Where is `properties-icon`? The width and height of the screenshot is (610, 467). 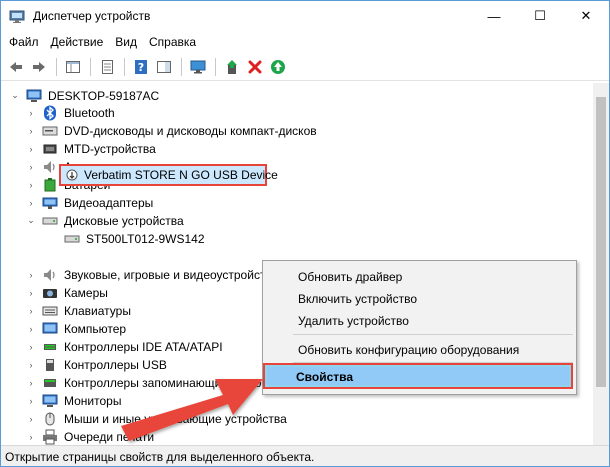
properties-icon is located at coordinates (107, 66).